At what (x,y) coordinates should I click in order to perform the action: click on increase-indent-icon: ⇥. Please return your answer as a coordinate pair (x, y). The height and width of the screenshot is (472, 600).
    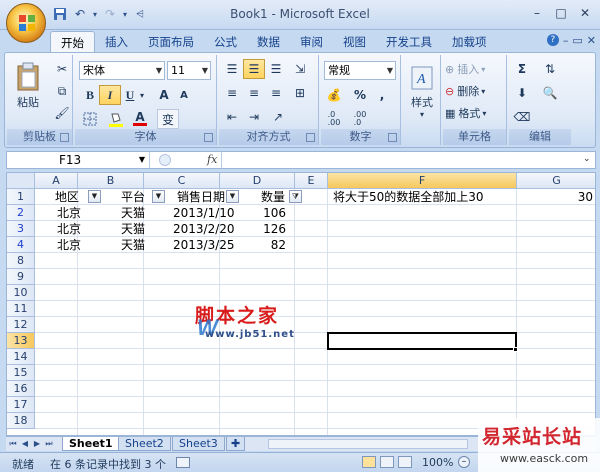
    Looking at the image, I should click on (254, 117).